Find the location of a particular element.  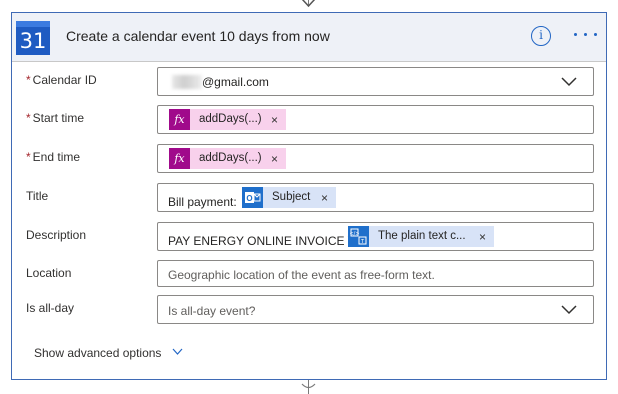

location-label: Location is located at coordinates (49, 273).